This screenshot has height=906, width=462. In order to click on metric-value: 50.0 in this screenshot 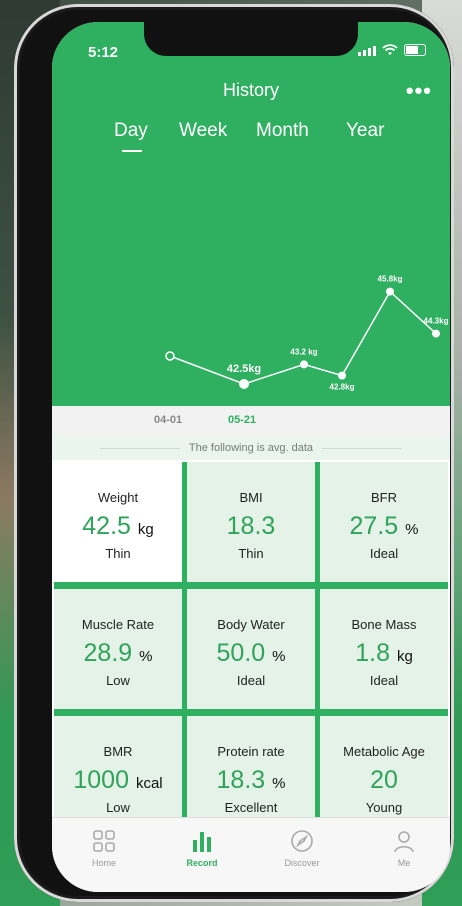, I will do `click(241, 653)`.